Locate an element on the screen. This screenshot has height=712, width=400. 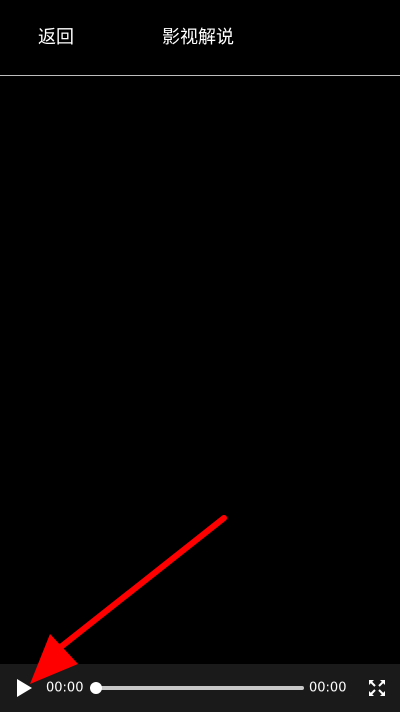
play-icon is located at coordinates (24, 688).